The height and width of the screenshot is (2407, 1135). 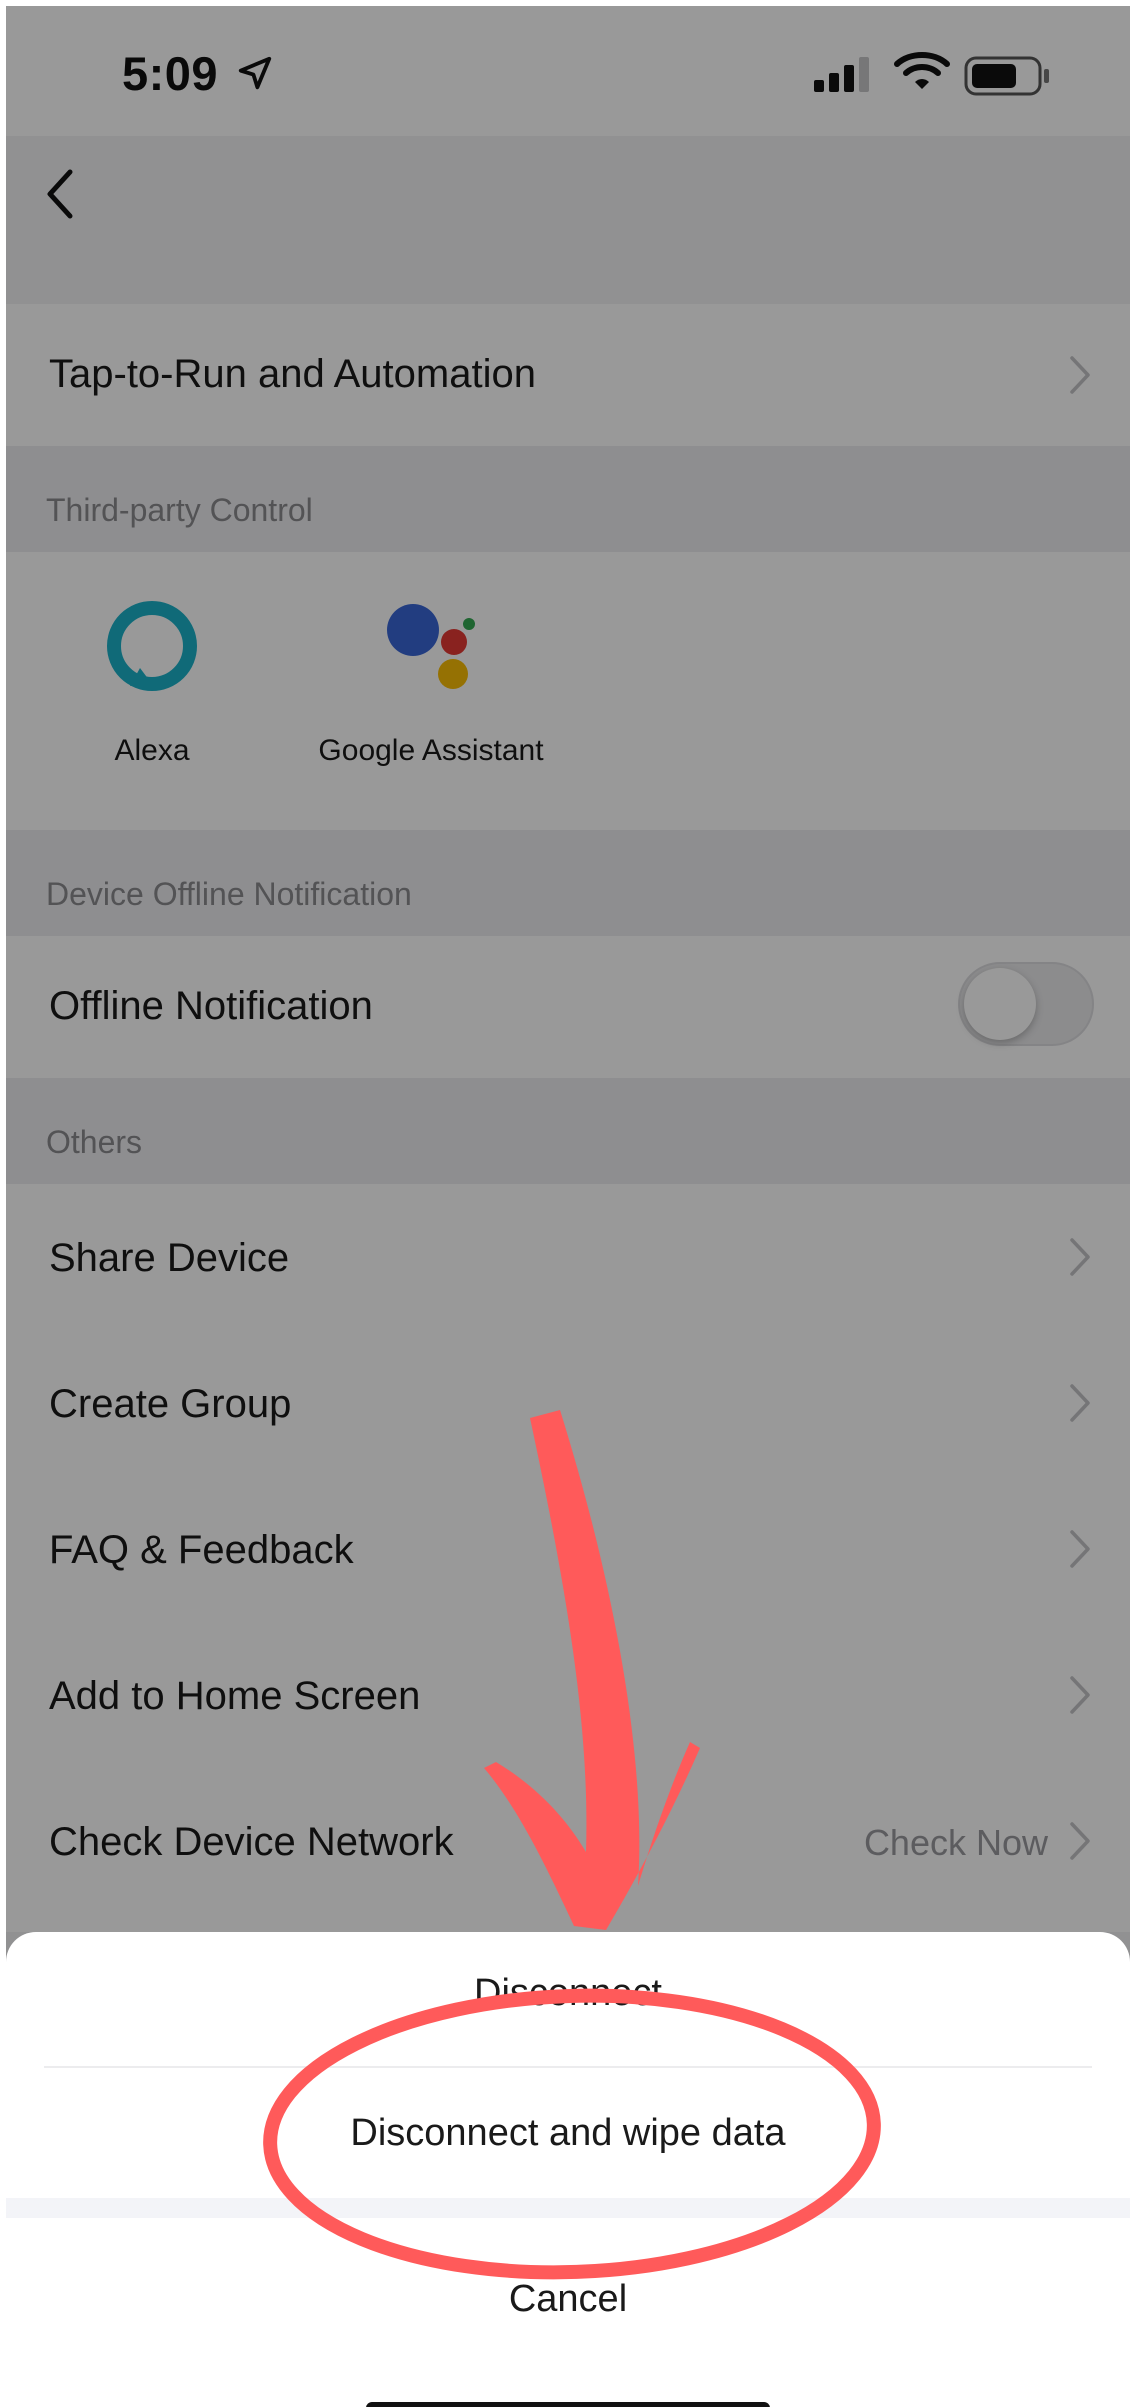 What do you see at coordinates (568, 2208) in the screenshot?
I see `sheet-gap` at bounding box center [568, 2208].